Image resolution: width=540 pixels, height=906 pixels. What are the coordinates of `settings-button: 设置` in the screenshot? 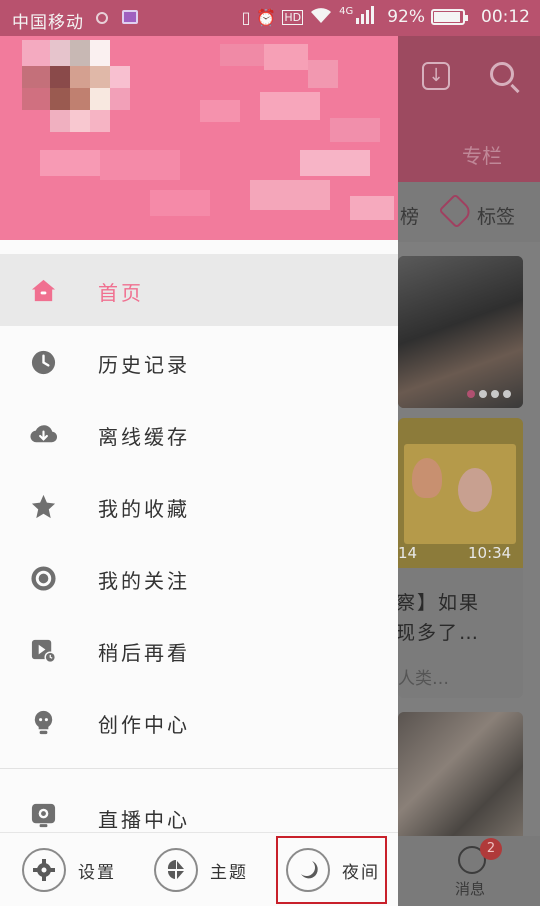 It's located at (69, 870).